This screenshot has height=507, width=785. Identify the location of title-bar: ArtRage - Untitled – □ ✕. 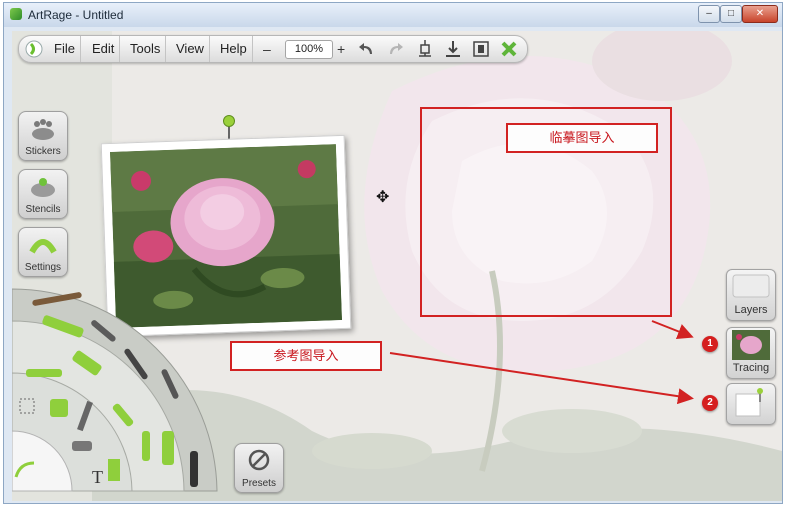
(393, 15).